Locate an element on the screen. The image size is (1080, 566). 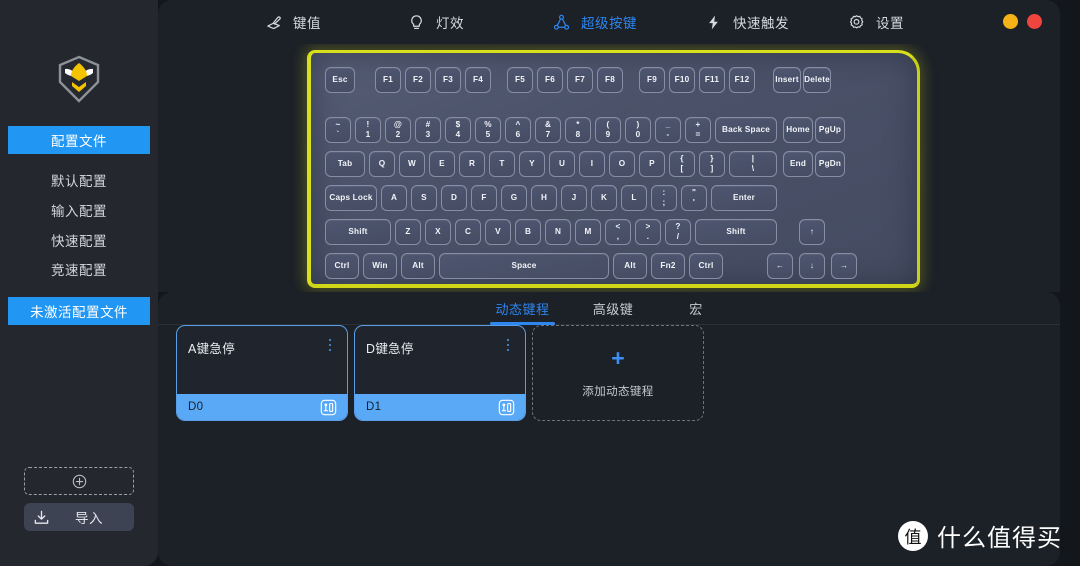
import-button: 导入 is located at coordinates (79, 517).